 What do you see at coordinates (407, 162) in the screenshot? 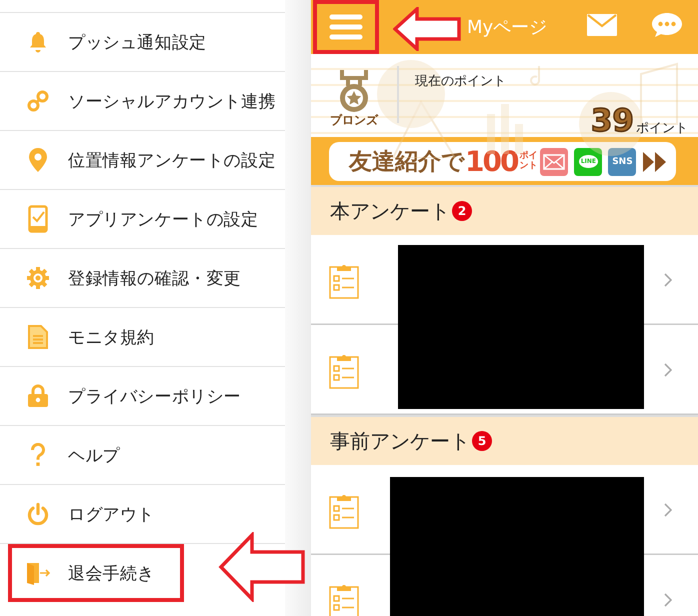
I see `banner-text: 友達紹介で` at bounding box center [407, 162].